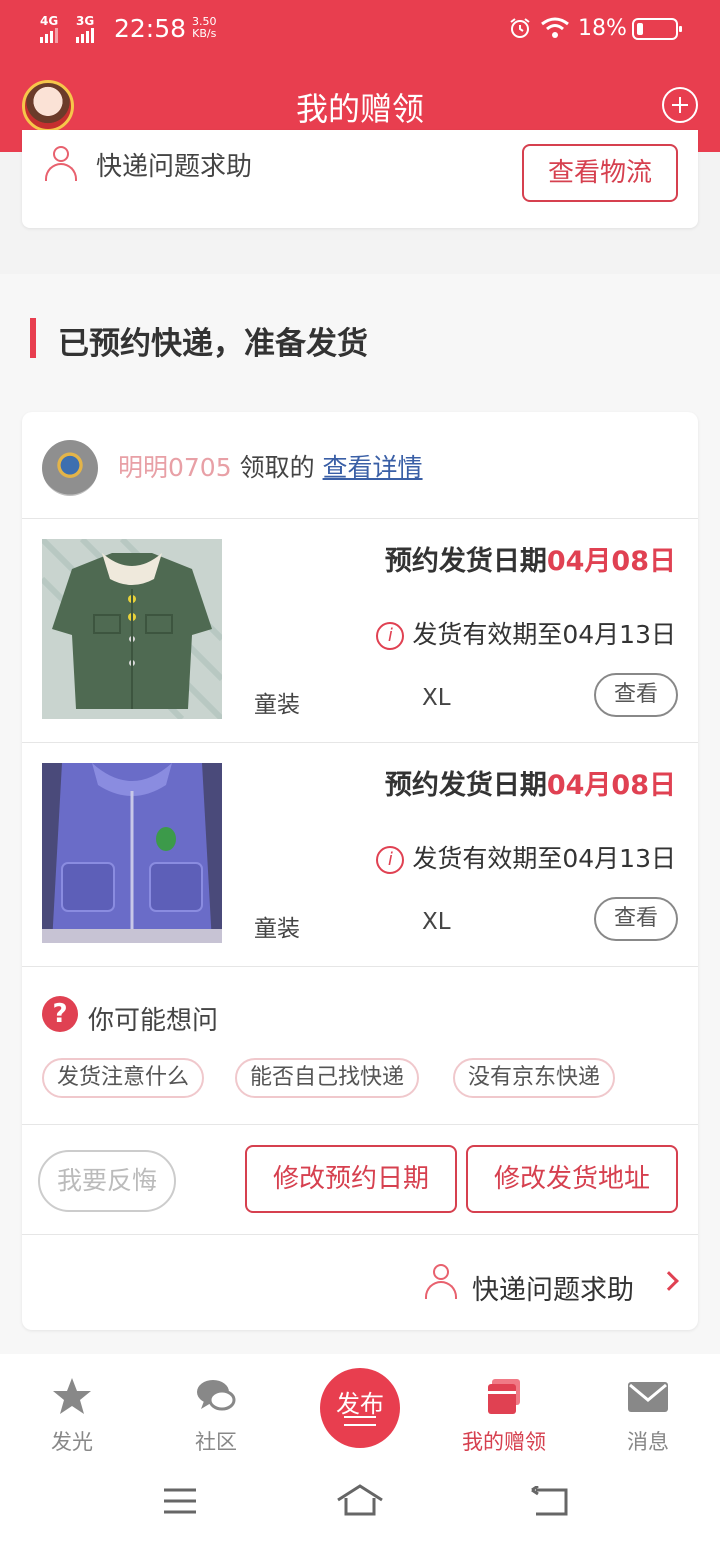  What do you see at coordinates (33, 338) in the screenshot?
I see `section-accent-bar` at bounding box center [33, 338].